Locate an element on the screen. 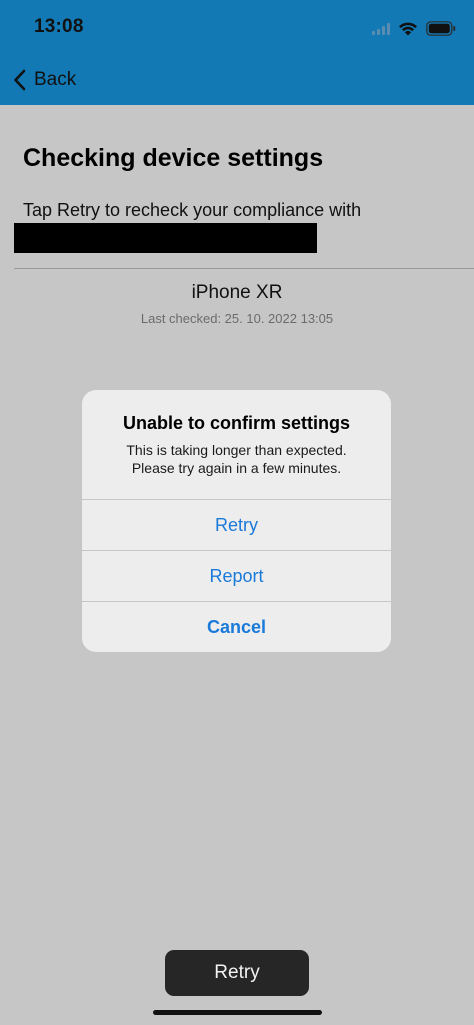 This screenshot has height=1025, width=474. cellular-signal-icon is located at coordinates (381, 28).